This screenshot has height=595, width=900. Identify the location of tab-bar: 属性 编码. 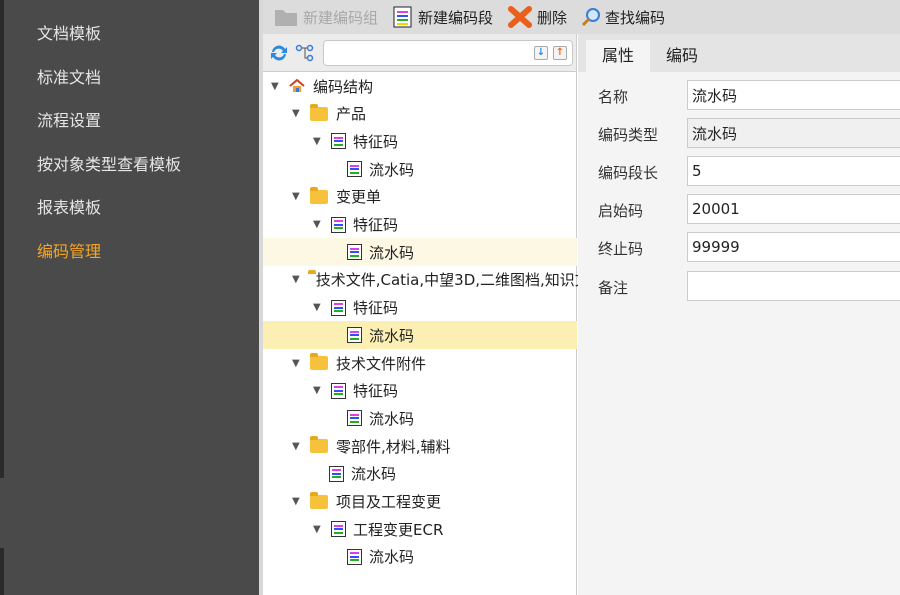
(739, 53).